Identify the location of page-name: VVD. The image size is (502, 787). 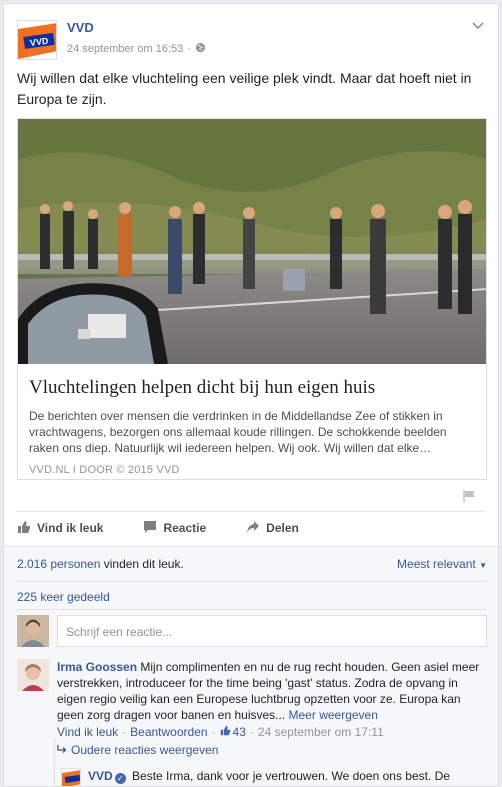
(80, 27).